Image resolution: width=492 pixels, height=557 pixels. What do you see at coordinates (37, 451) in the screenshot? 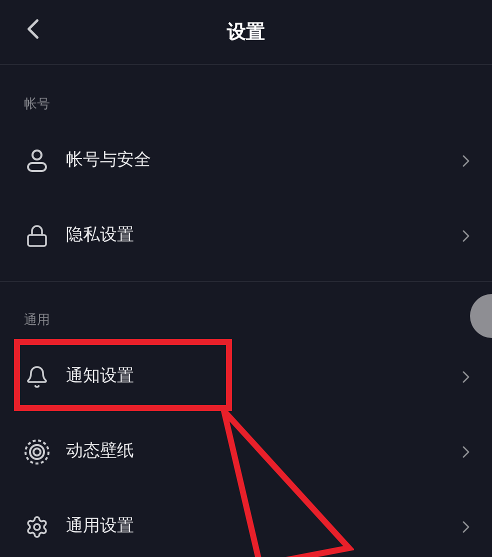
I see `dotted-rings-icon` at bounding box center [37, 451].